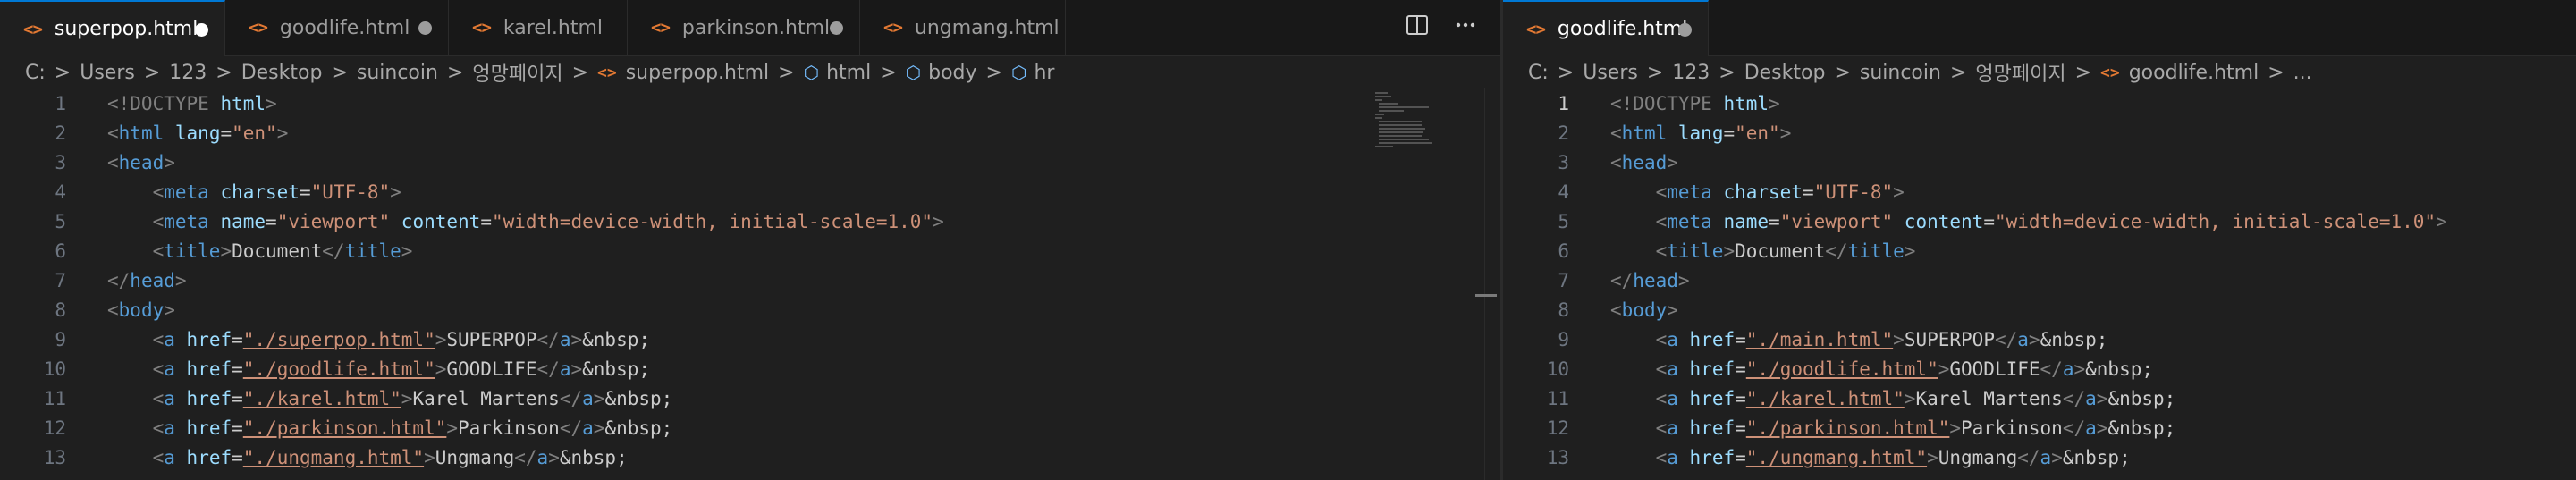 The height and width of the screenshot is (480, 2576). I want to click on tab-parkinson: <> parkinson.html, so click(744, 27).